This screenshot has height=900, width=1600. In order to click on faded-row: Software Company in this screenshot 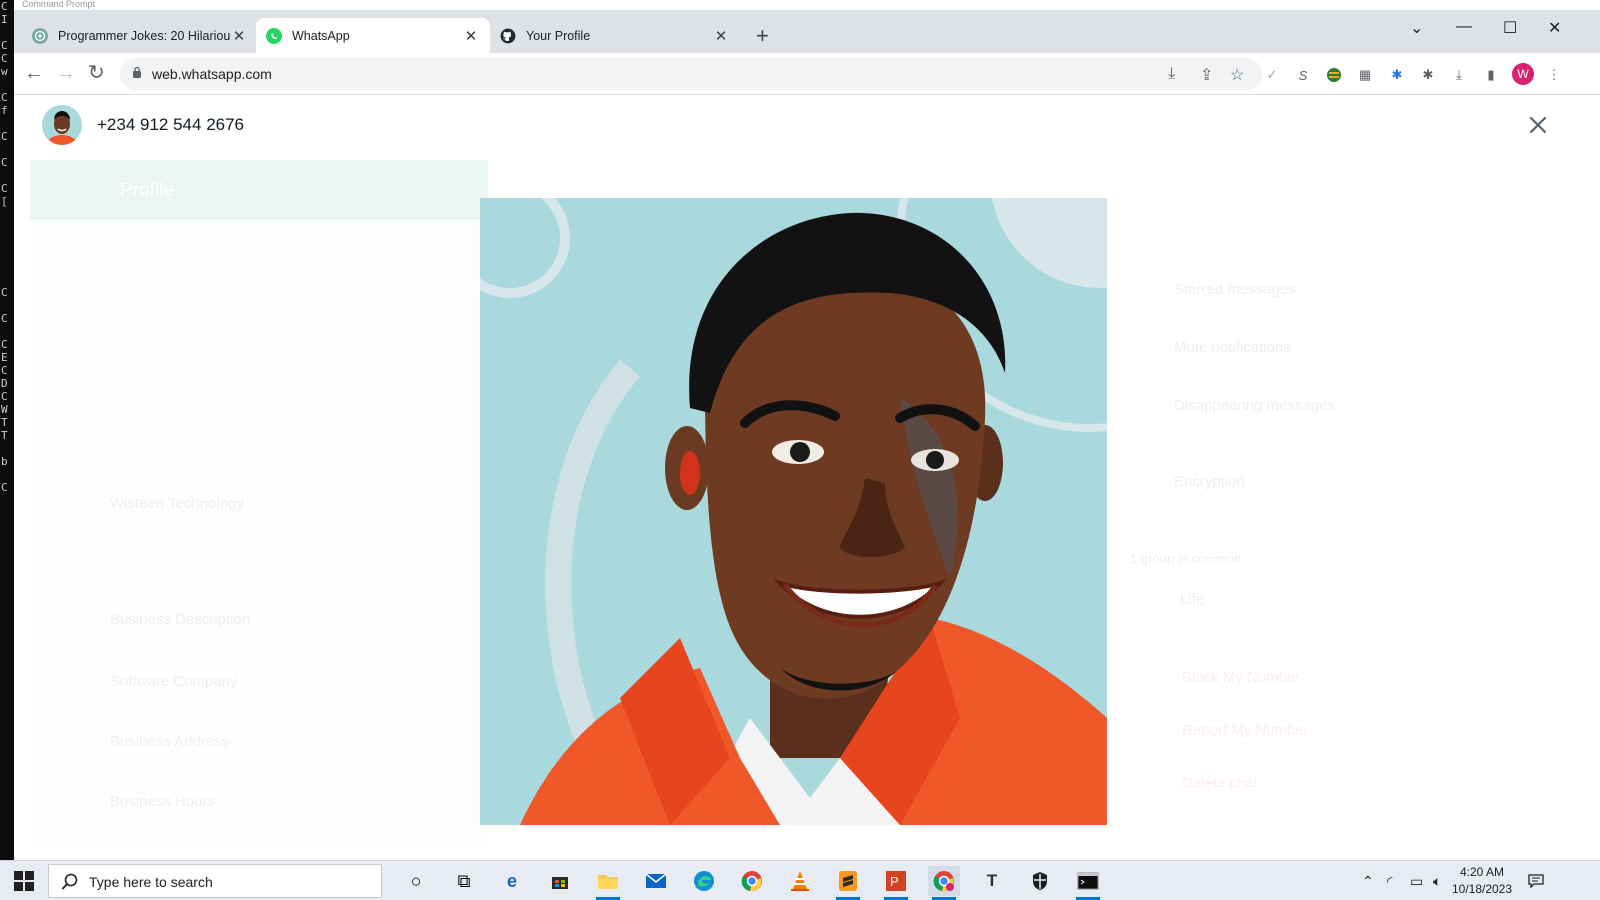, I will do `click(174, 681)`.